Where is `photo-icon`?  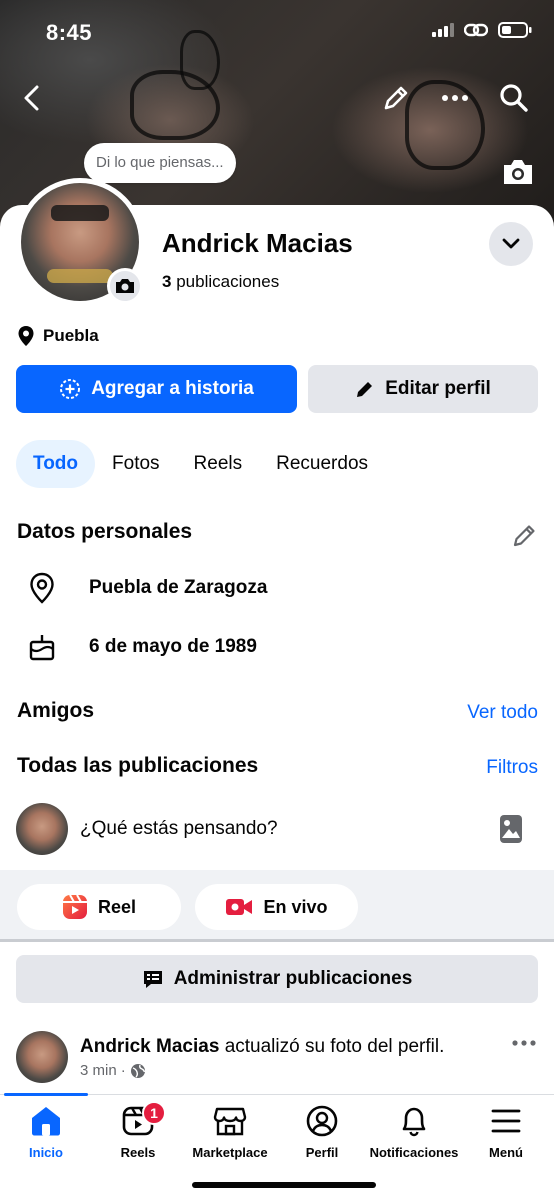 photo-icon is located at coordinates (511, 831).